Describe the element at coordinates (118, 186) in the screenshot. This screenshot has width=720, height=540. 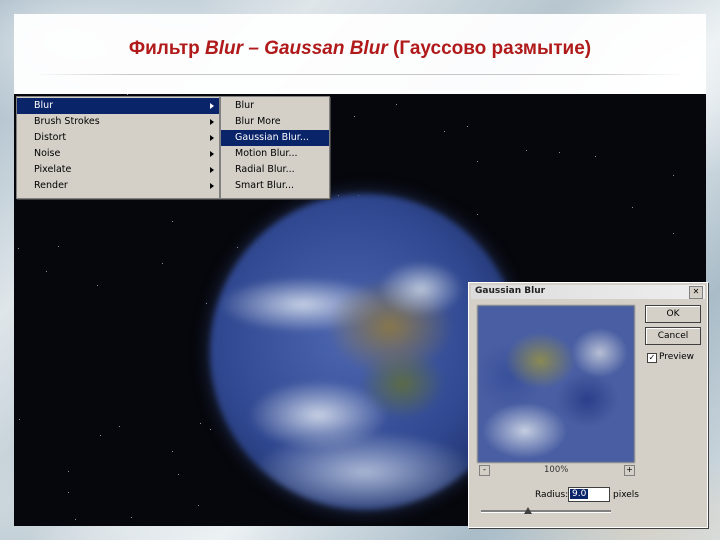
I see `menu-item-render: Render` at that location.